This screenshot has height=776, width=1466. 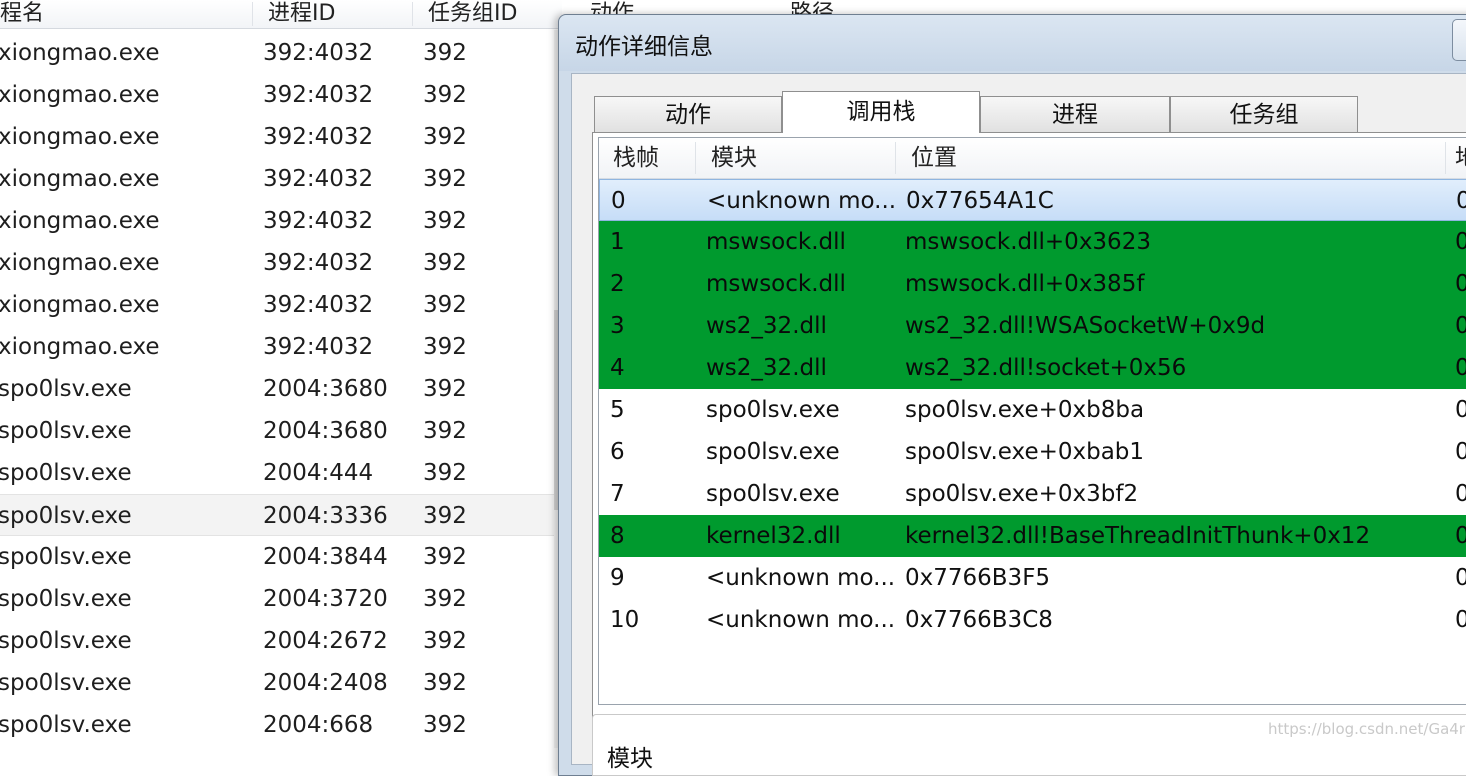 I want to click on location-cell: spo0lsv.exe+0x3bf2, so click(x=1022, y=494).